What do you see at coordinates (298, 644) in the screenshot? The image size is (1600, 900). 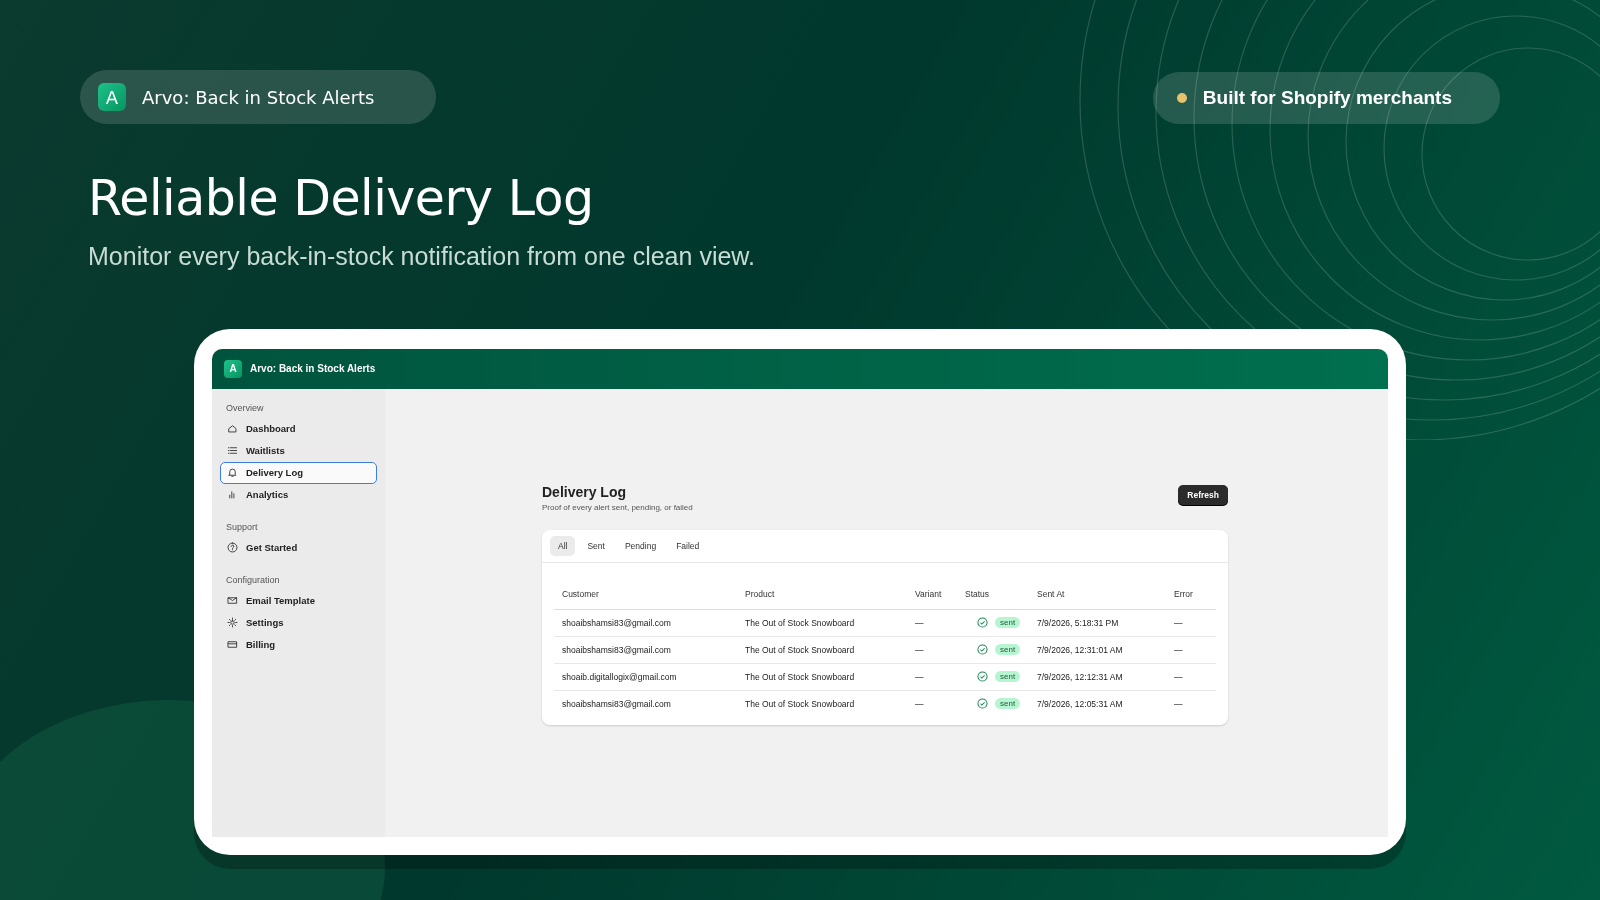 I see `sidebar-item: Billing` at bounding box center [298, 644].